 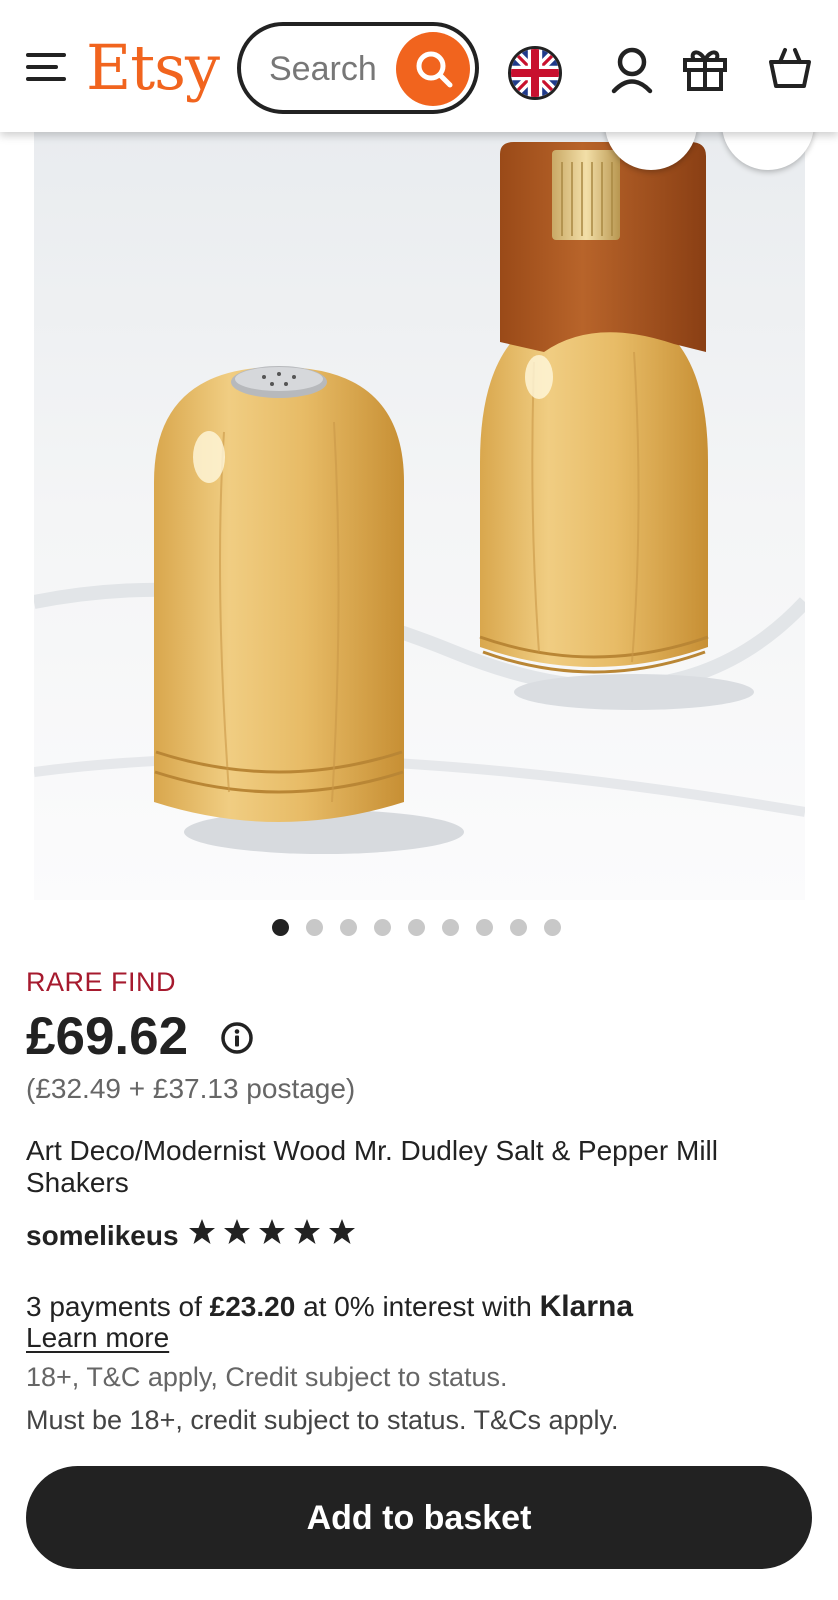 I want to click on rating-stars, so click(x=273, y=1233).